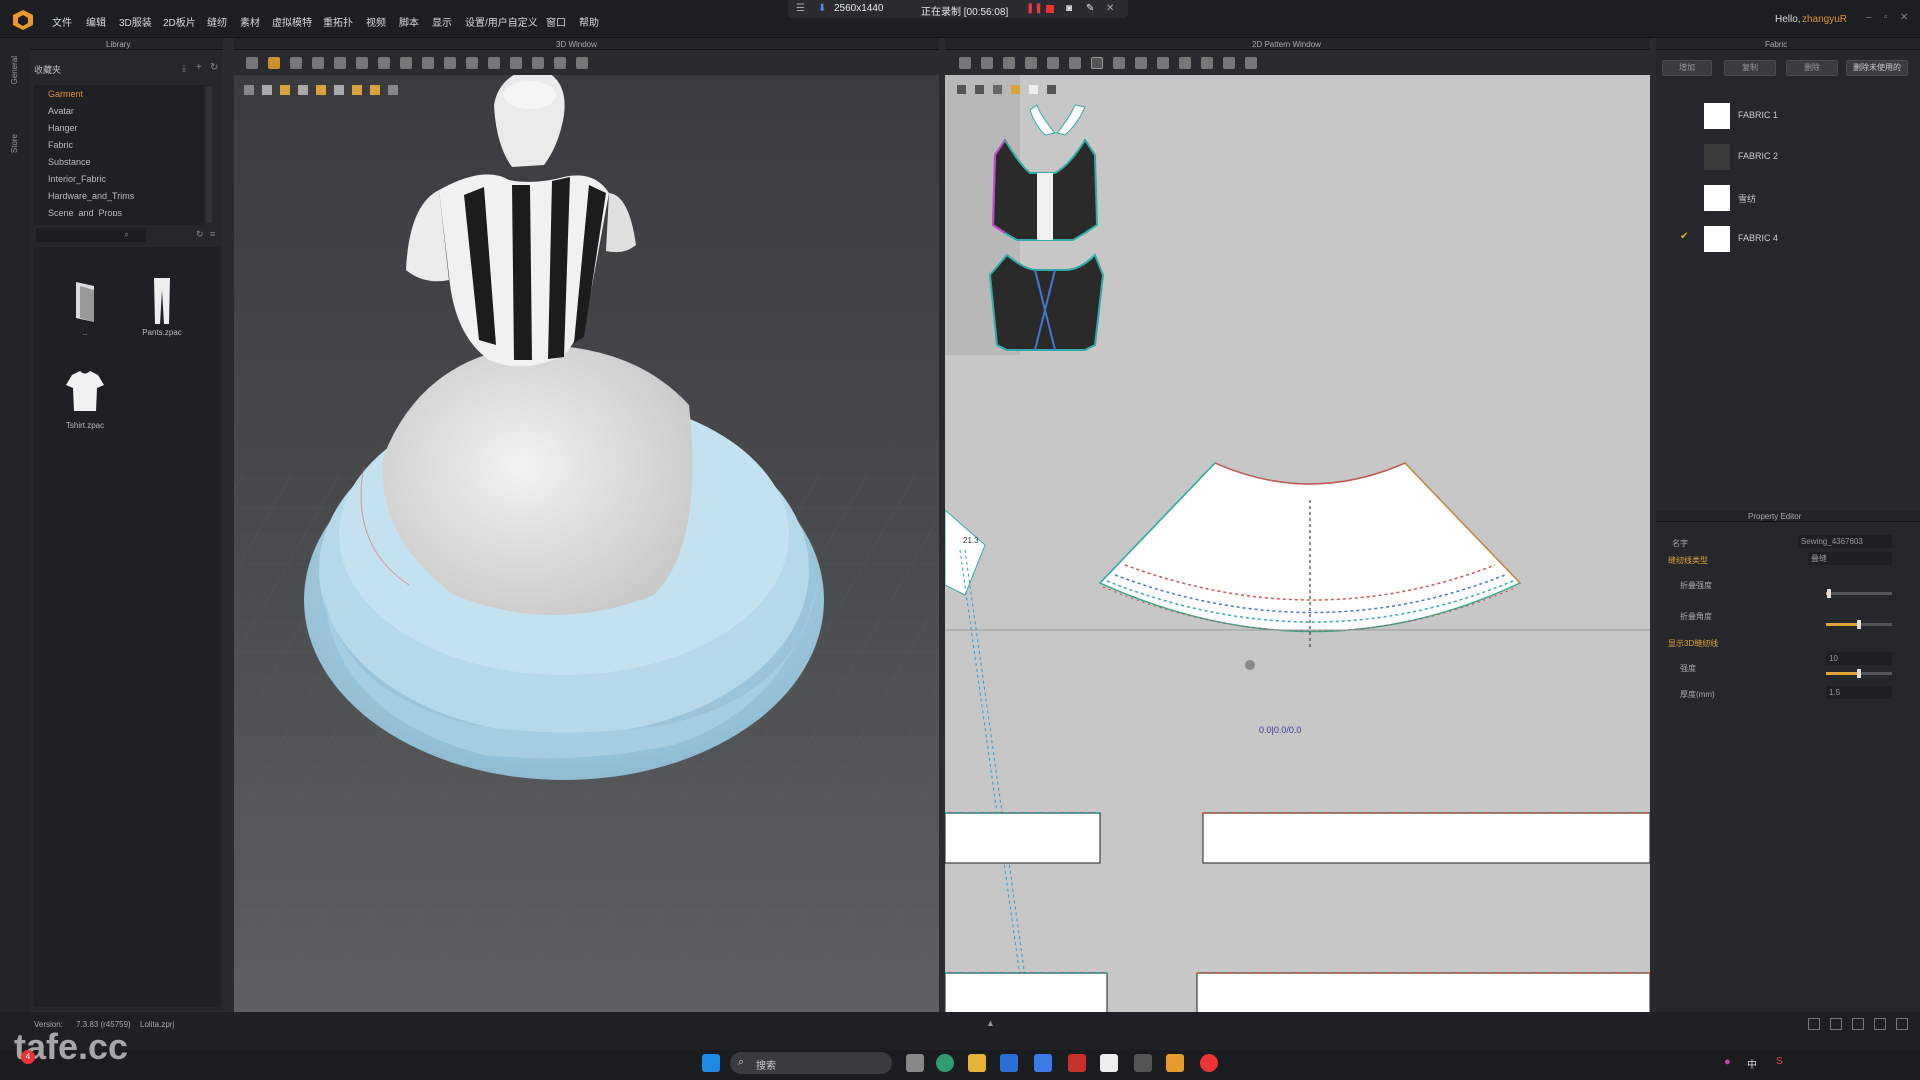 This screenshot has height=1080, width=1920. What do you see at coordinates (340, 63) in the screenshot?
I see `pin-tool-icon` at bounding box center [340, 63].